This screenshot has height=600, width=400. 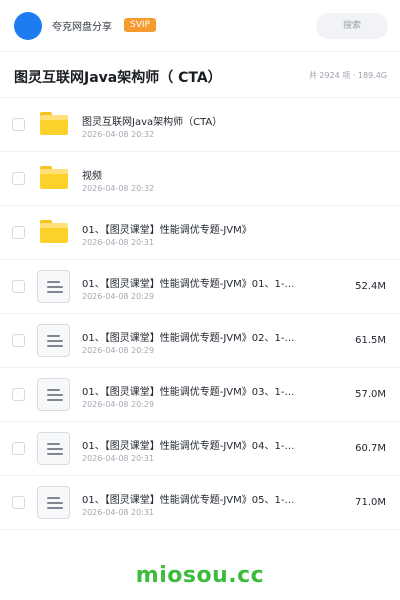 I want to click on avatar, so click(x=28, y=26).